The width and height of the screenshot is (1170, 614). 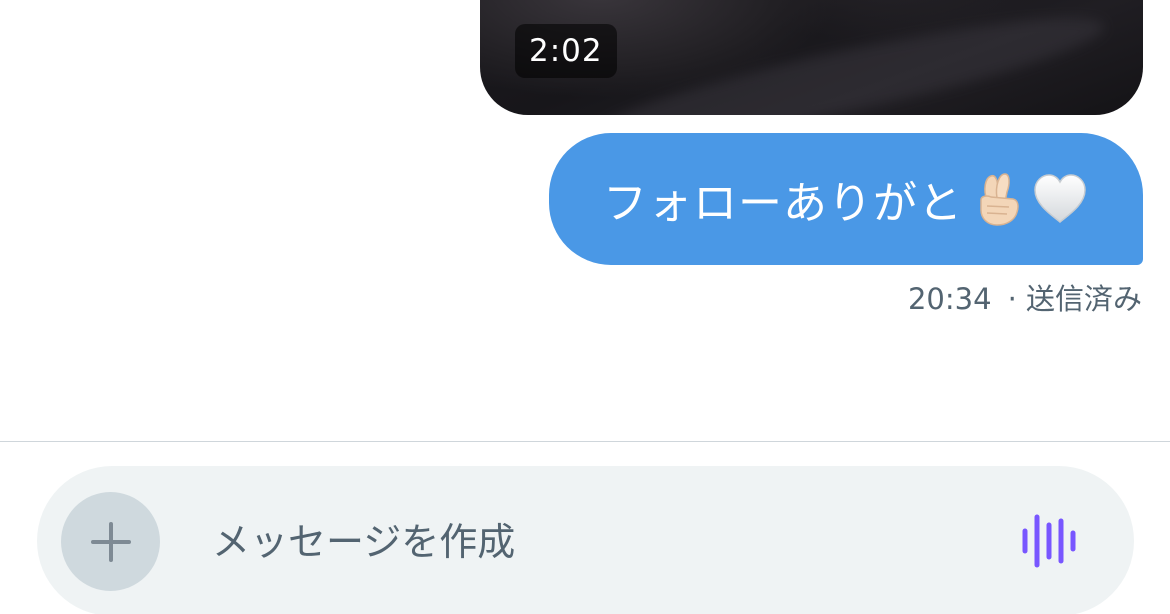 I want to click on video-message: 2:02, so click(x=811, y=57).